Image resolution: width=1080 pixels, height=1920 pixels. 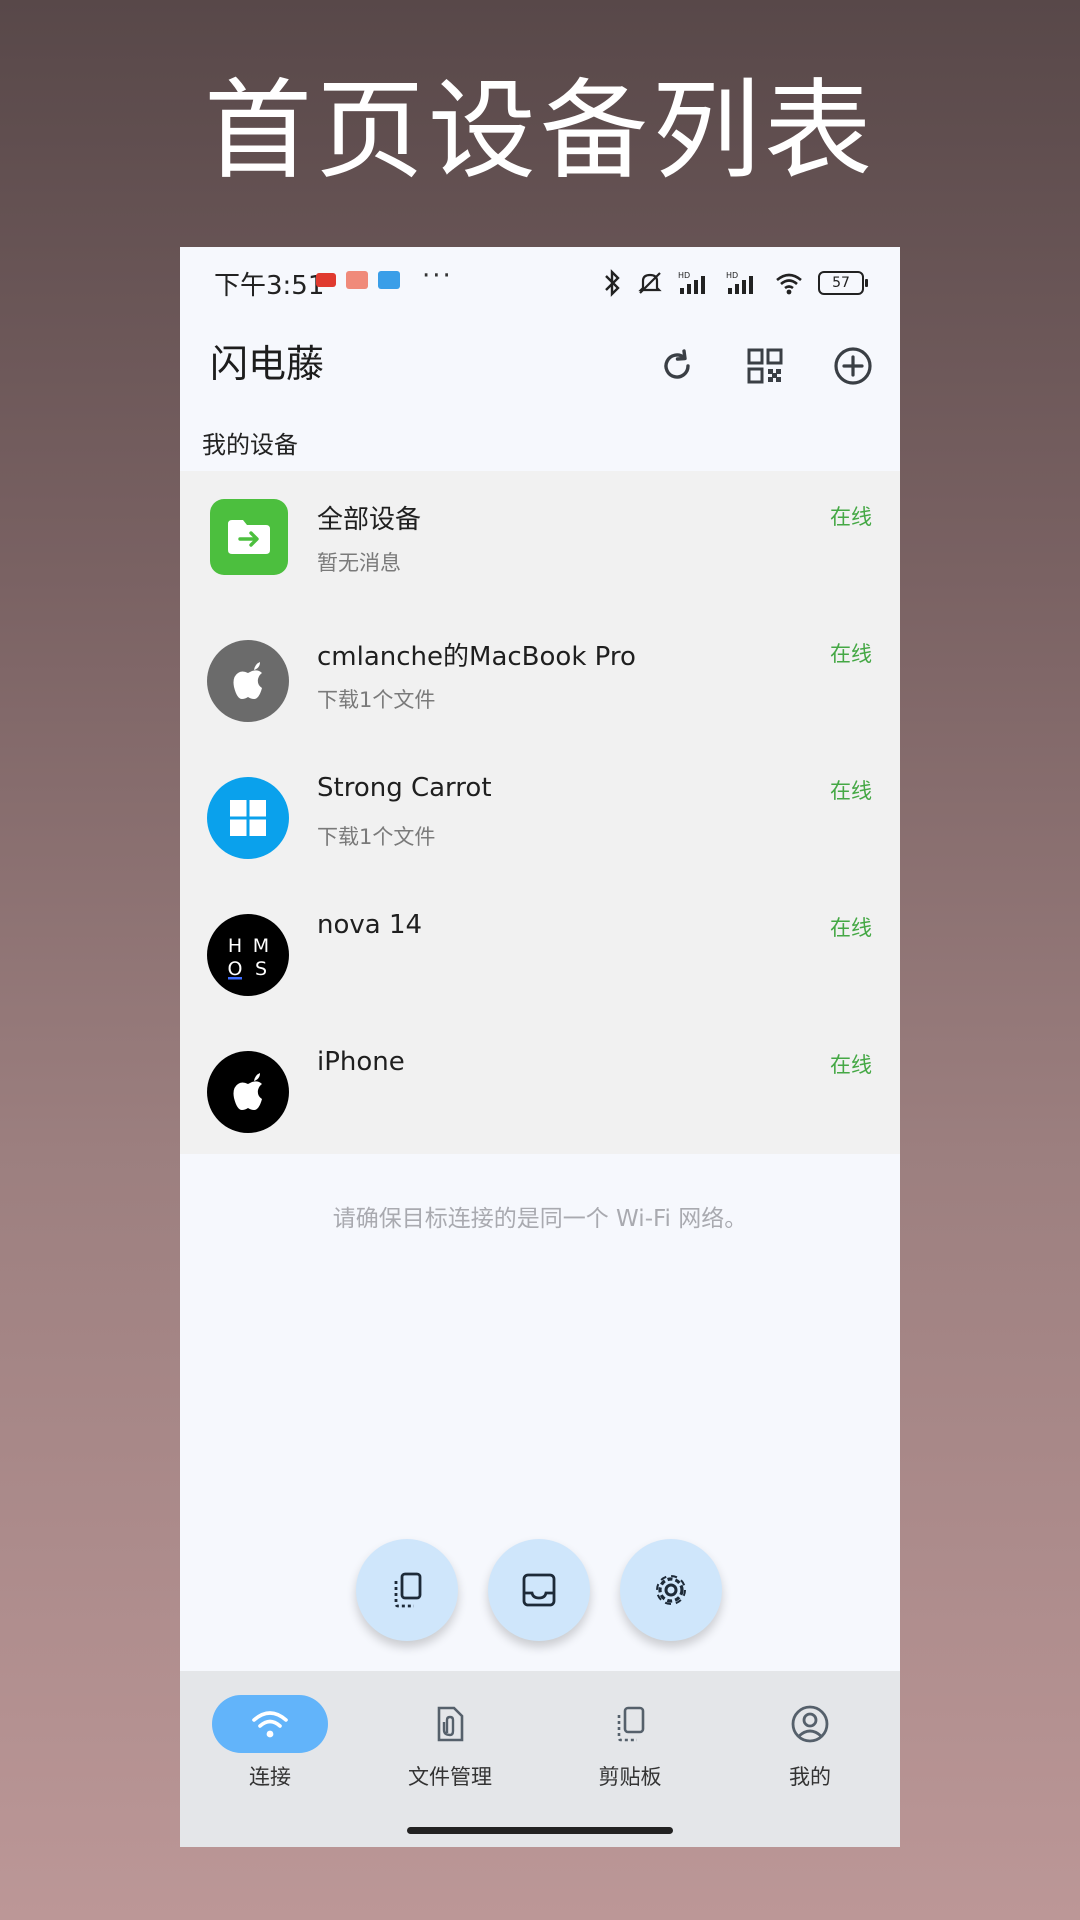 What do you see at coordinates (691, 282) in the screenshot?
I see `signal-hd-1-icon: HD` at bounding box center [691, 282].